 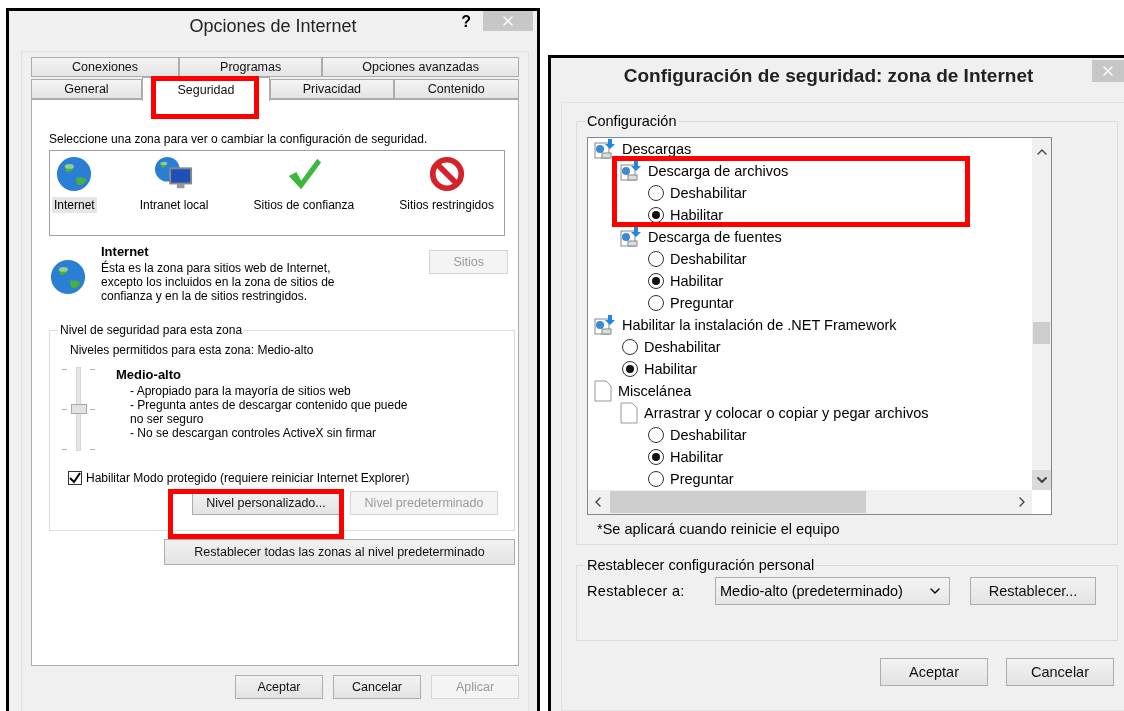 What do you see at coordinates (420, 67) in the screenshot?
I see `tab: Opciones avanzadas` at bounding box center [420, 67].